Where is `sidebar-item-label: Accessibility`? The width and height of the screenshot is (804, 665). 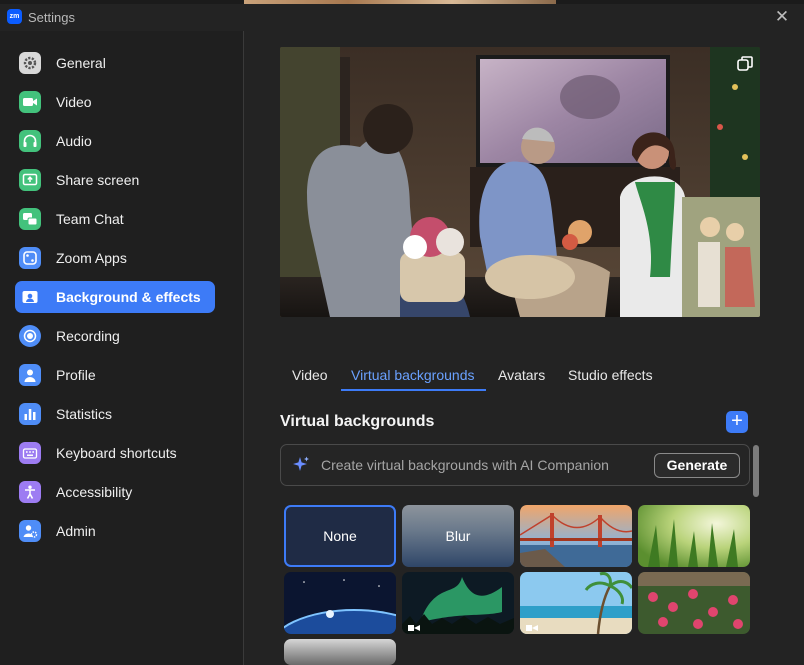
sidebar-item-label: Accessibility is located at coordinates (94, 492).